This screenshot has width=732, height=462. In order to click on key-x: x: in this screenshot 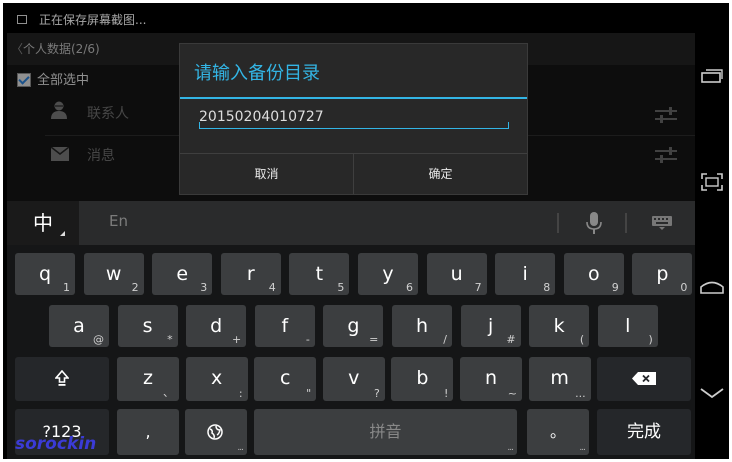, I will do `click(216, 379)`.